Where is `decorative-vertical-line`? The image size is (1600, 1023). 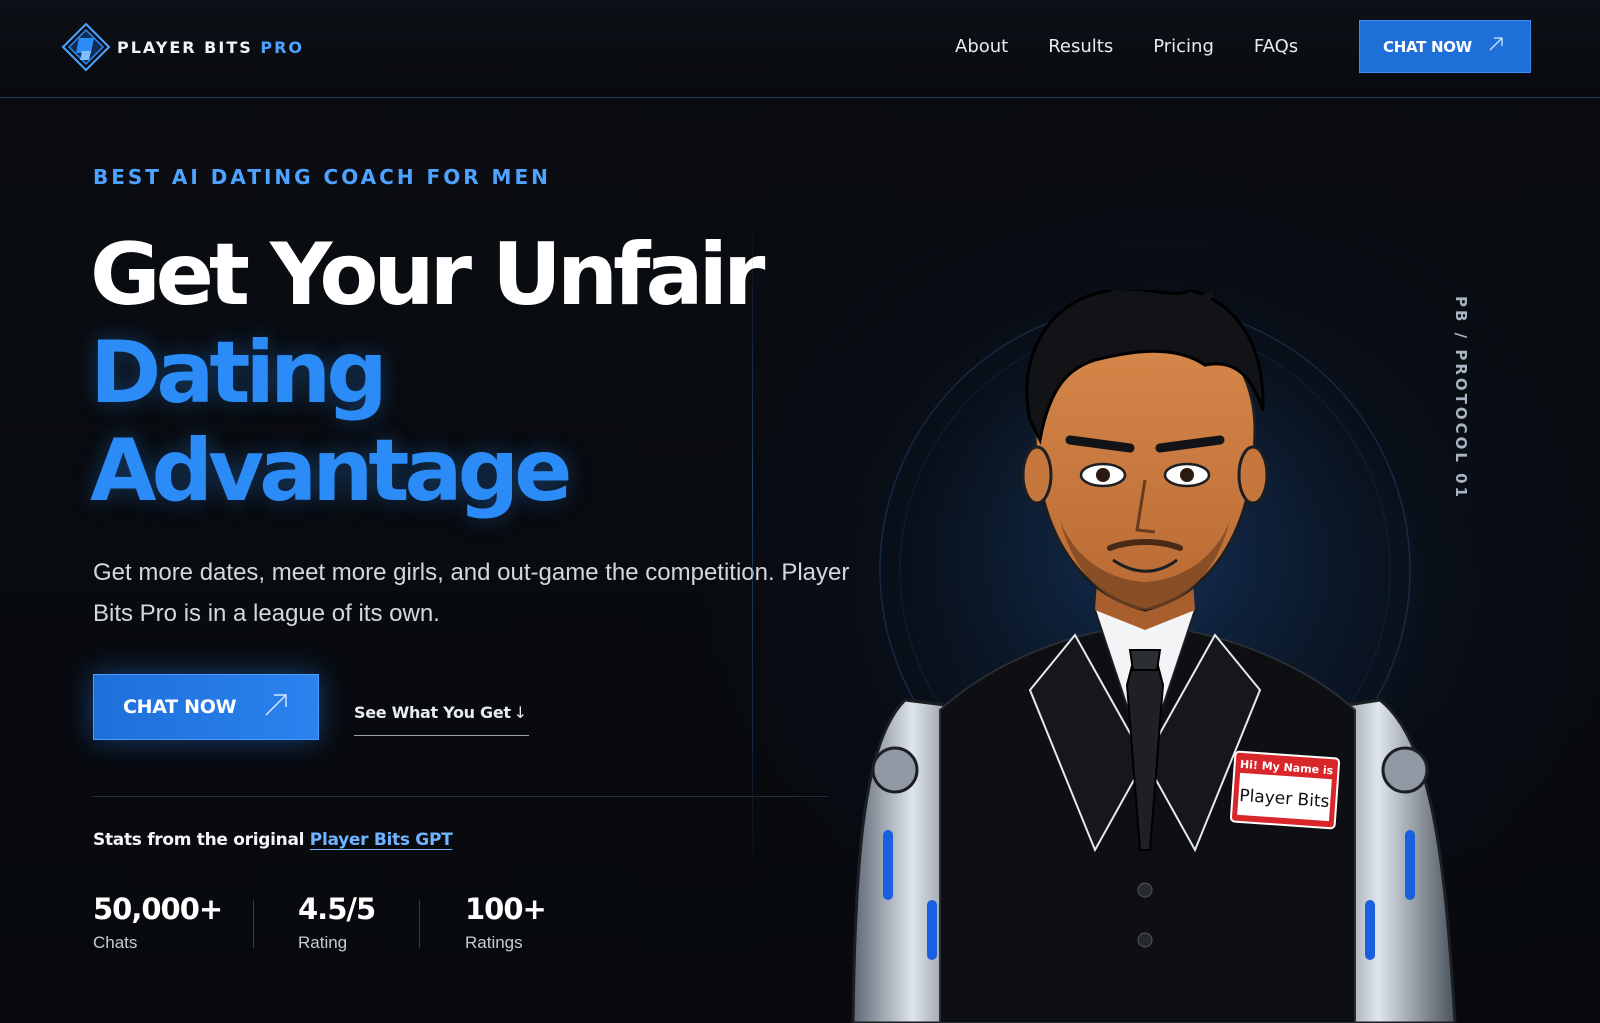
decorative-vertical-line is located at coordinates (752, 540).